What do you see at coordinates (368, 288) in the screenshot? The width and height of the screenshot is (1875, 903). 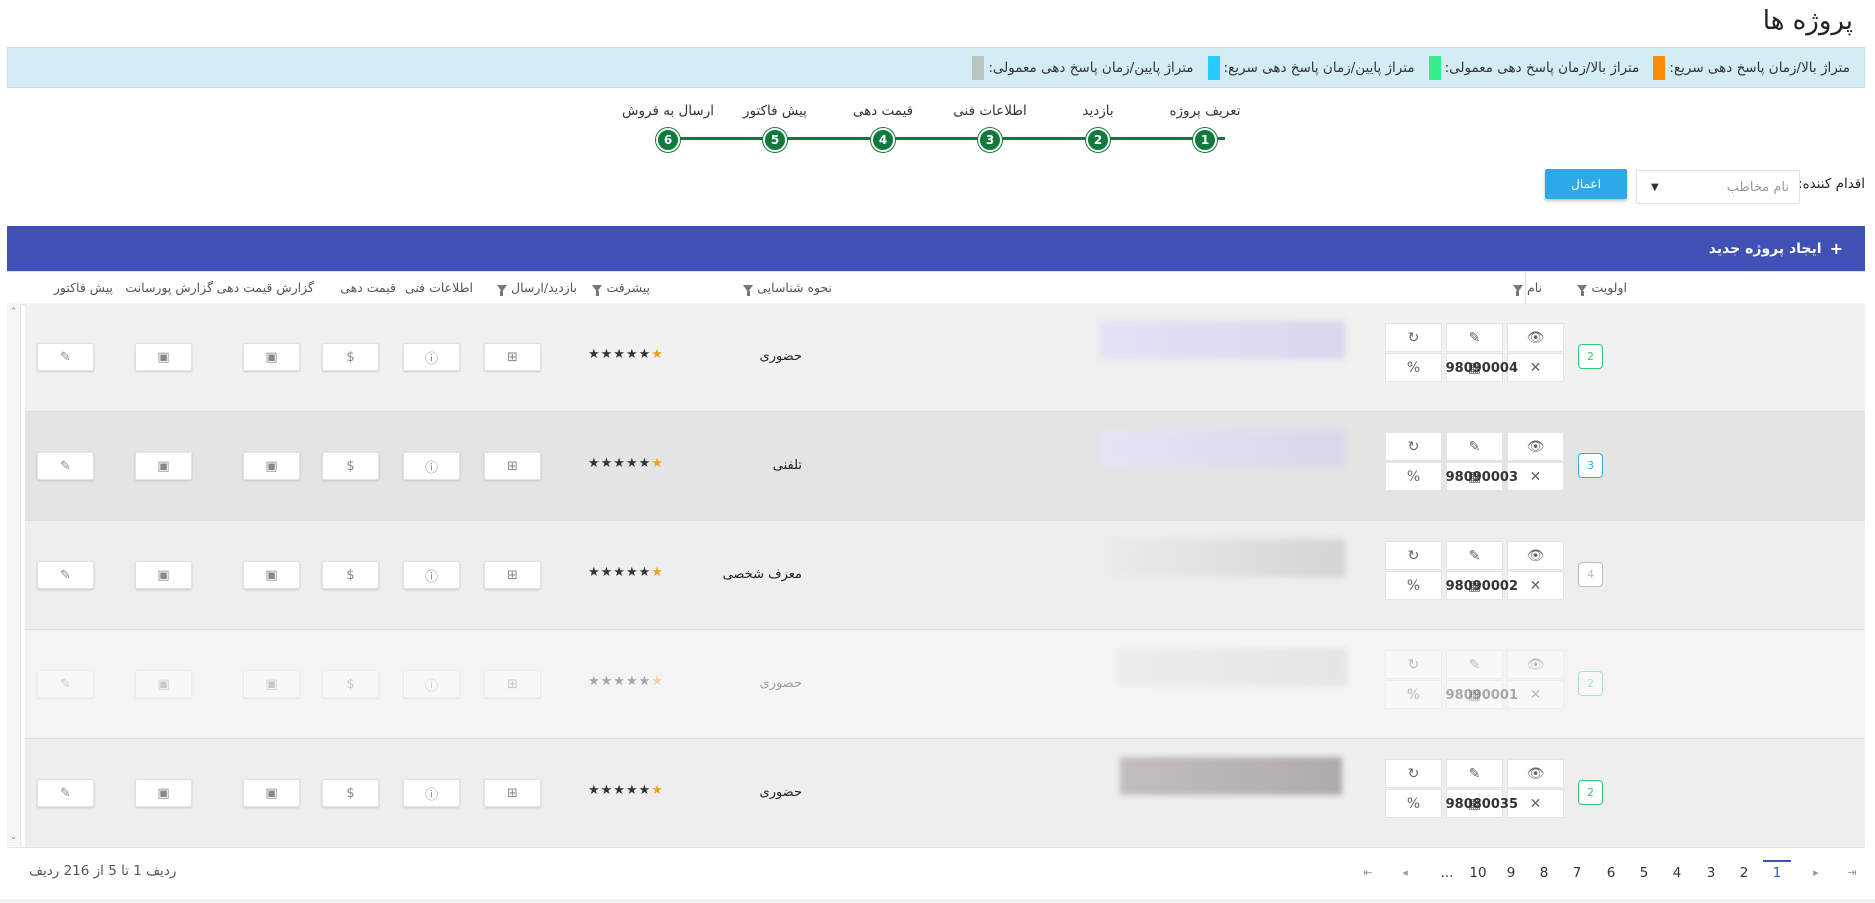 I see `col-pricing: قیمت دهی` at bounding box center [368, 288].